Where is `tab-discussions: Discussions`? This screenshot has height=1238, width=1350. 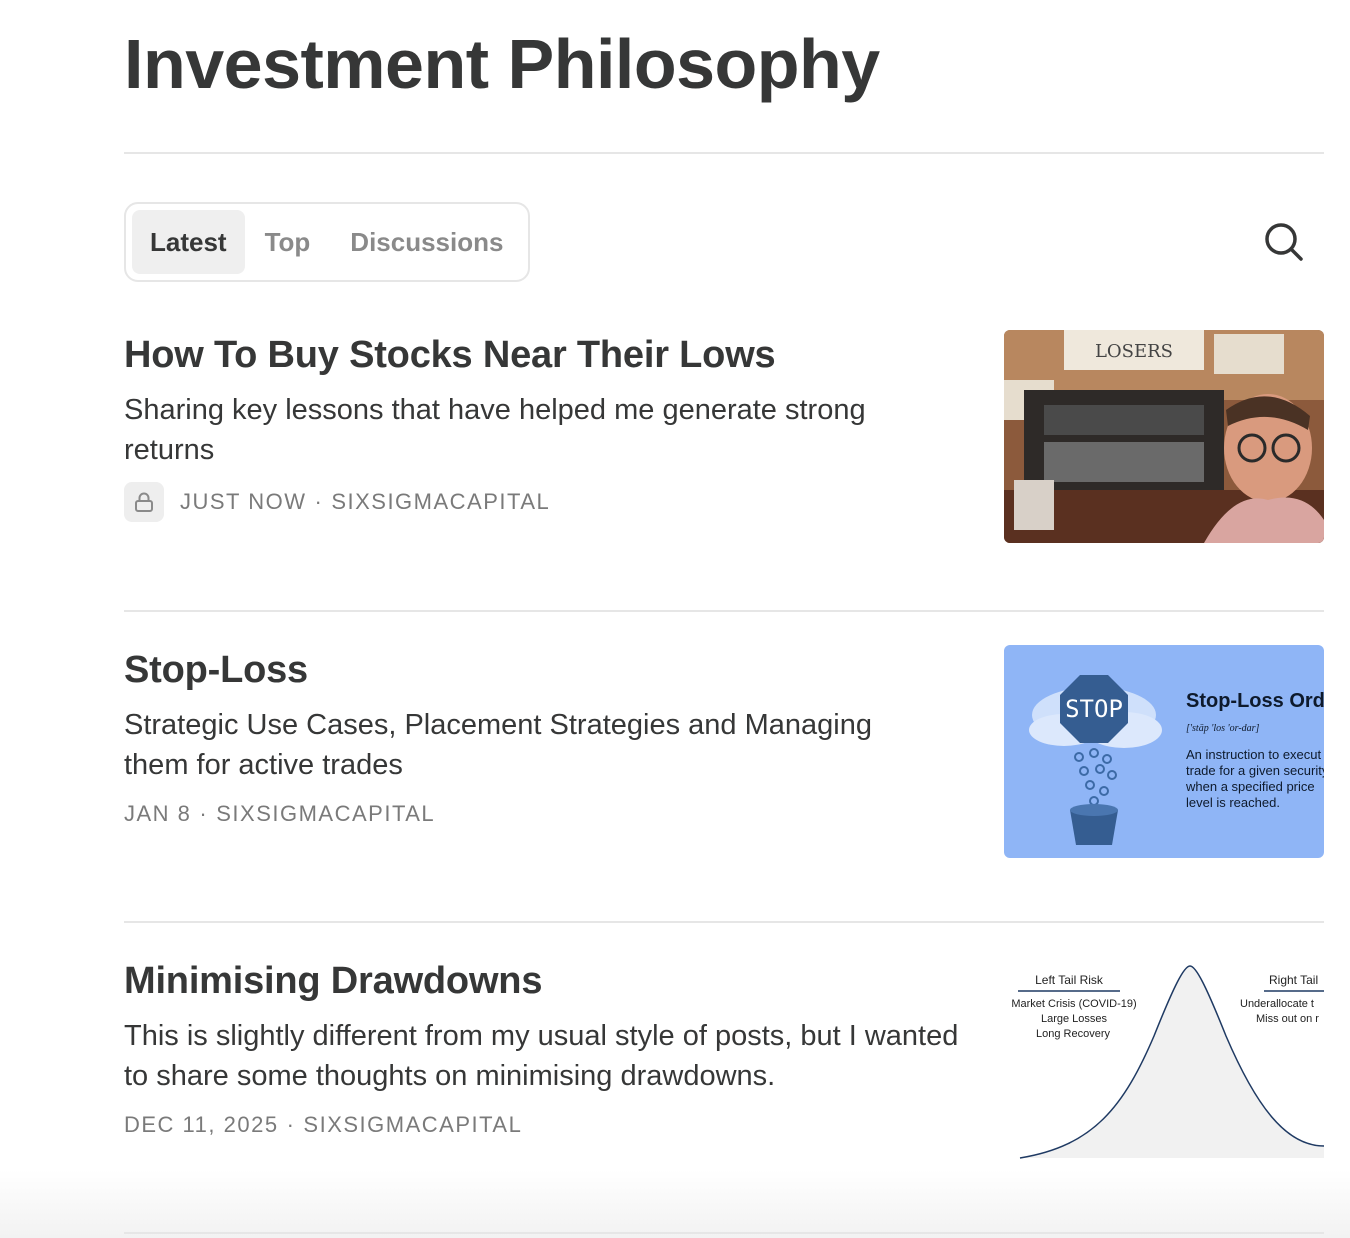
tab-discussions: Discussions is located at coordinates (426, 242).